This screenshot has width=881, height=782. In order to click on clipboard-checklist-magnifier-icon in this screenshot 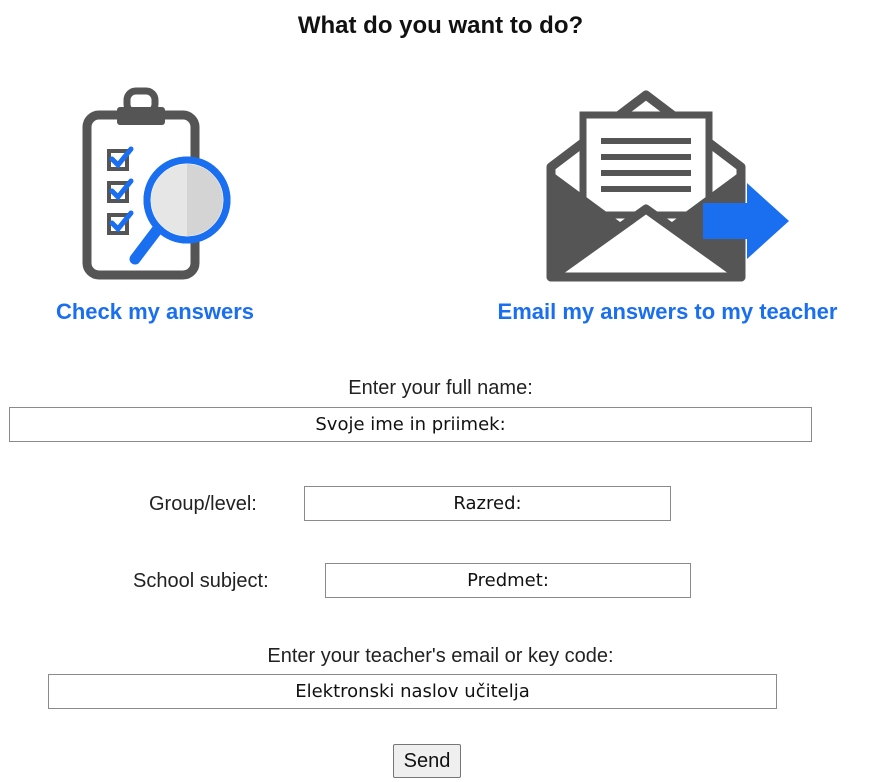, I will do `click(156, 183)`.